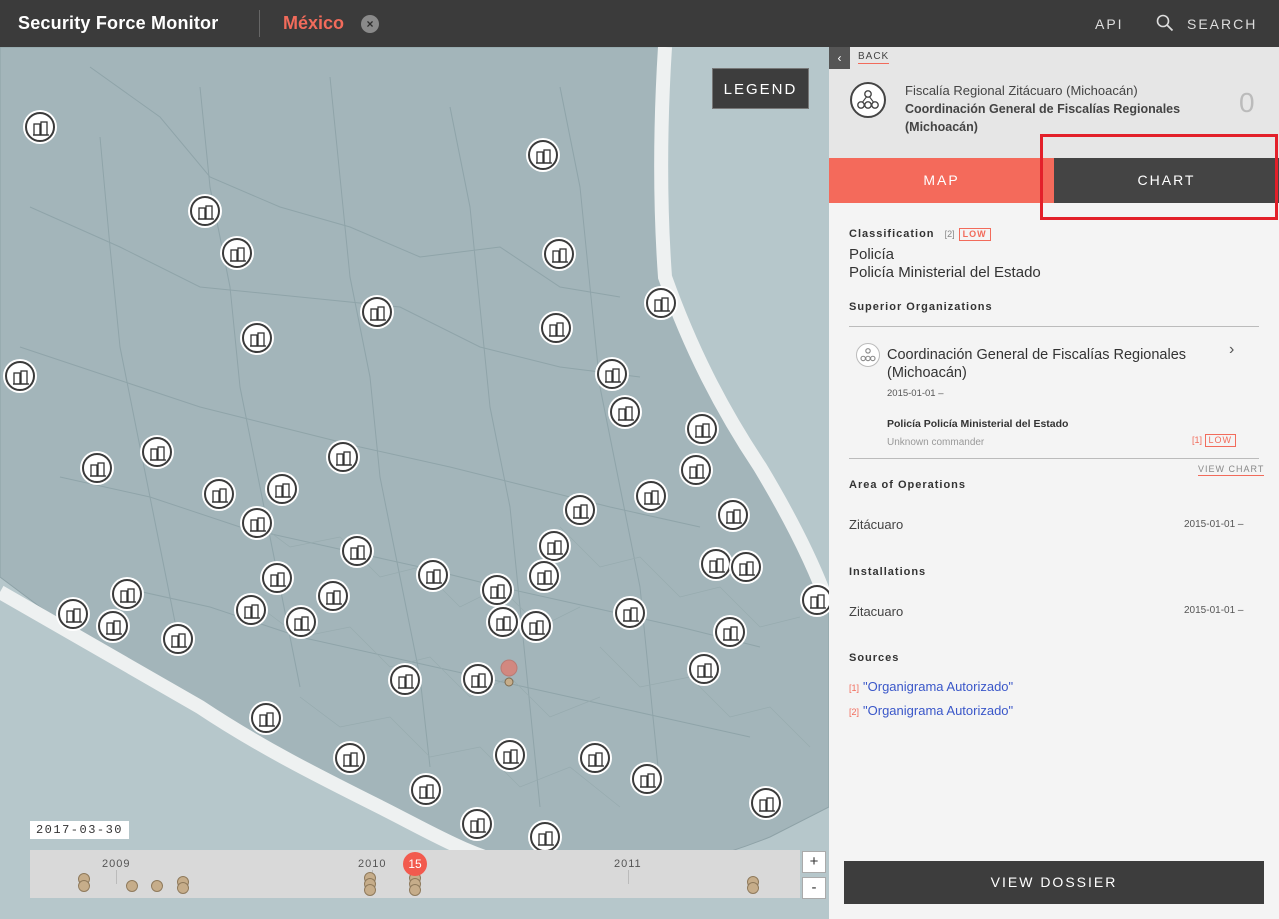 This screenshot has height=919, width=1279. What do you see at coordinates (1165, 23) in the screenshot?
I see `search-icon` at bounding box center [1165, 23].